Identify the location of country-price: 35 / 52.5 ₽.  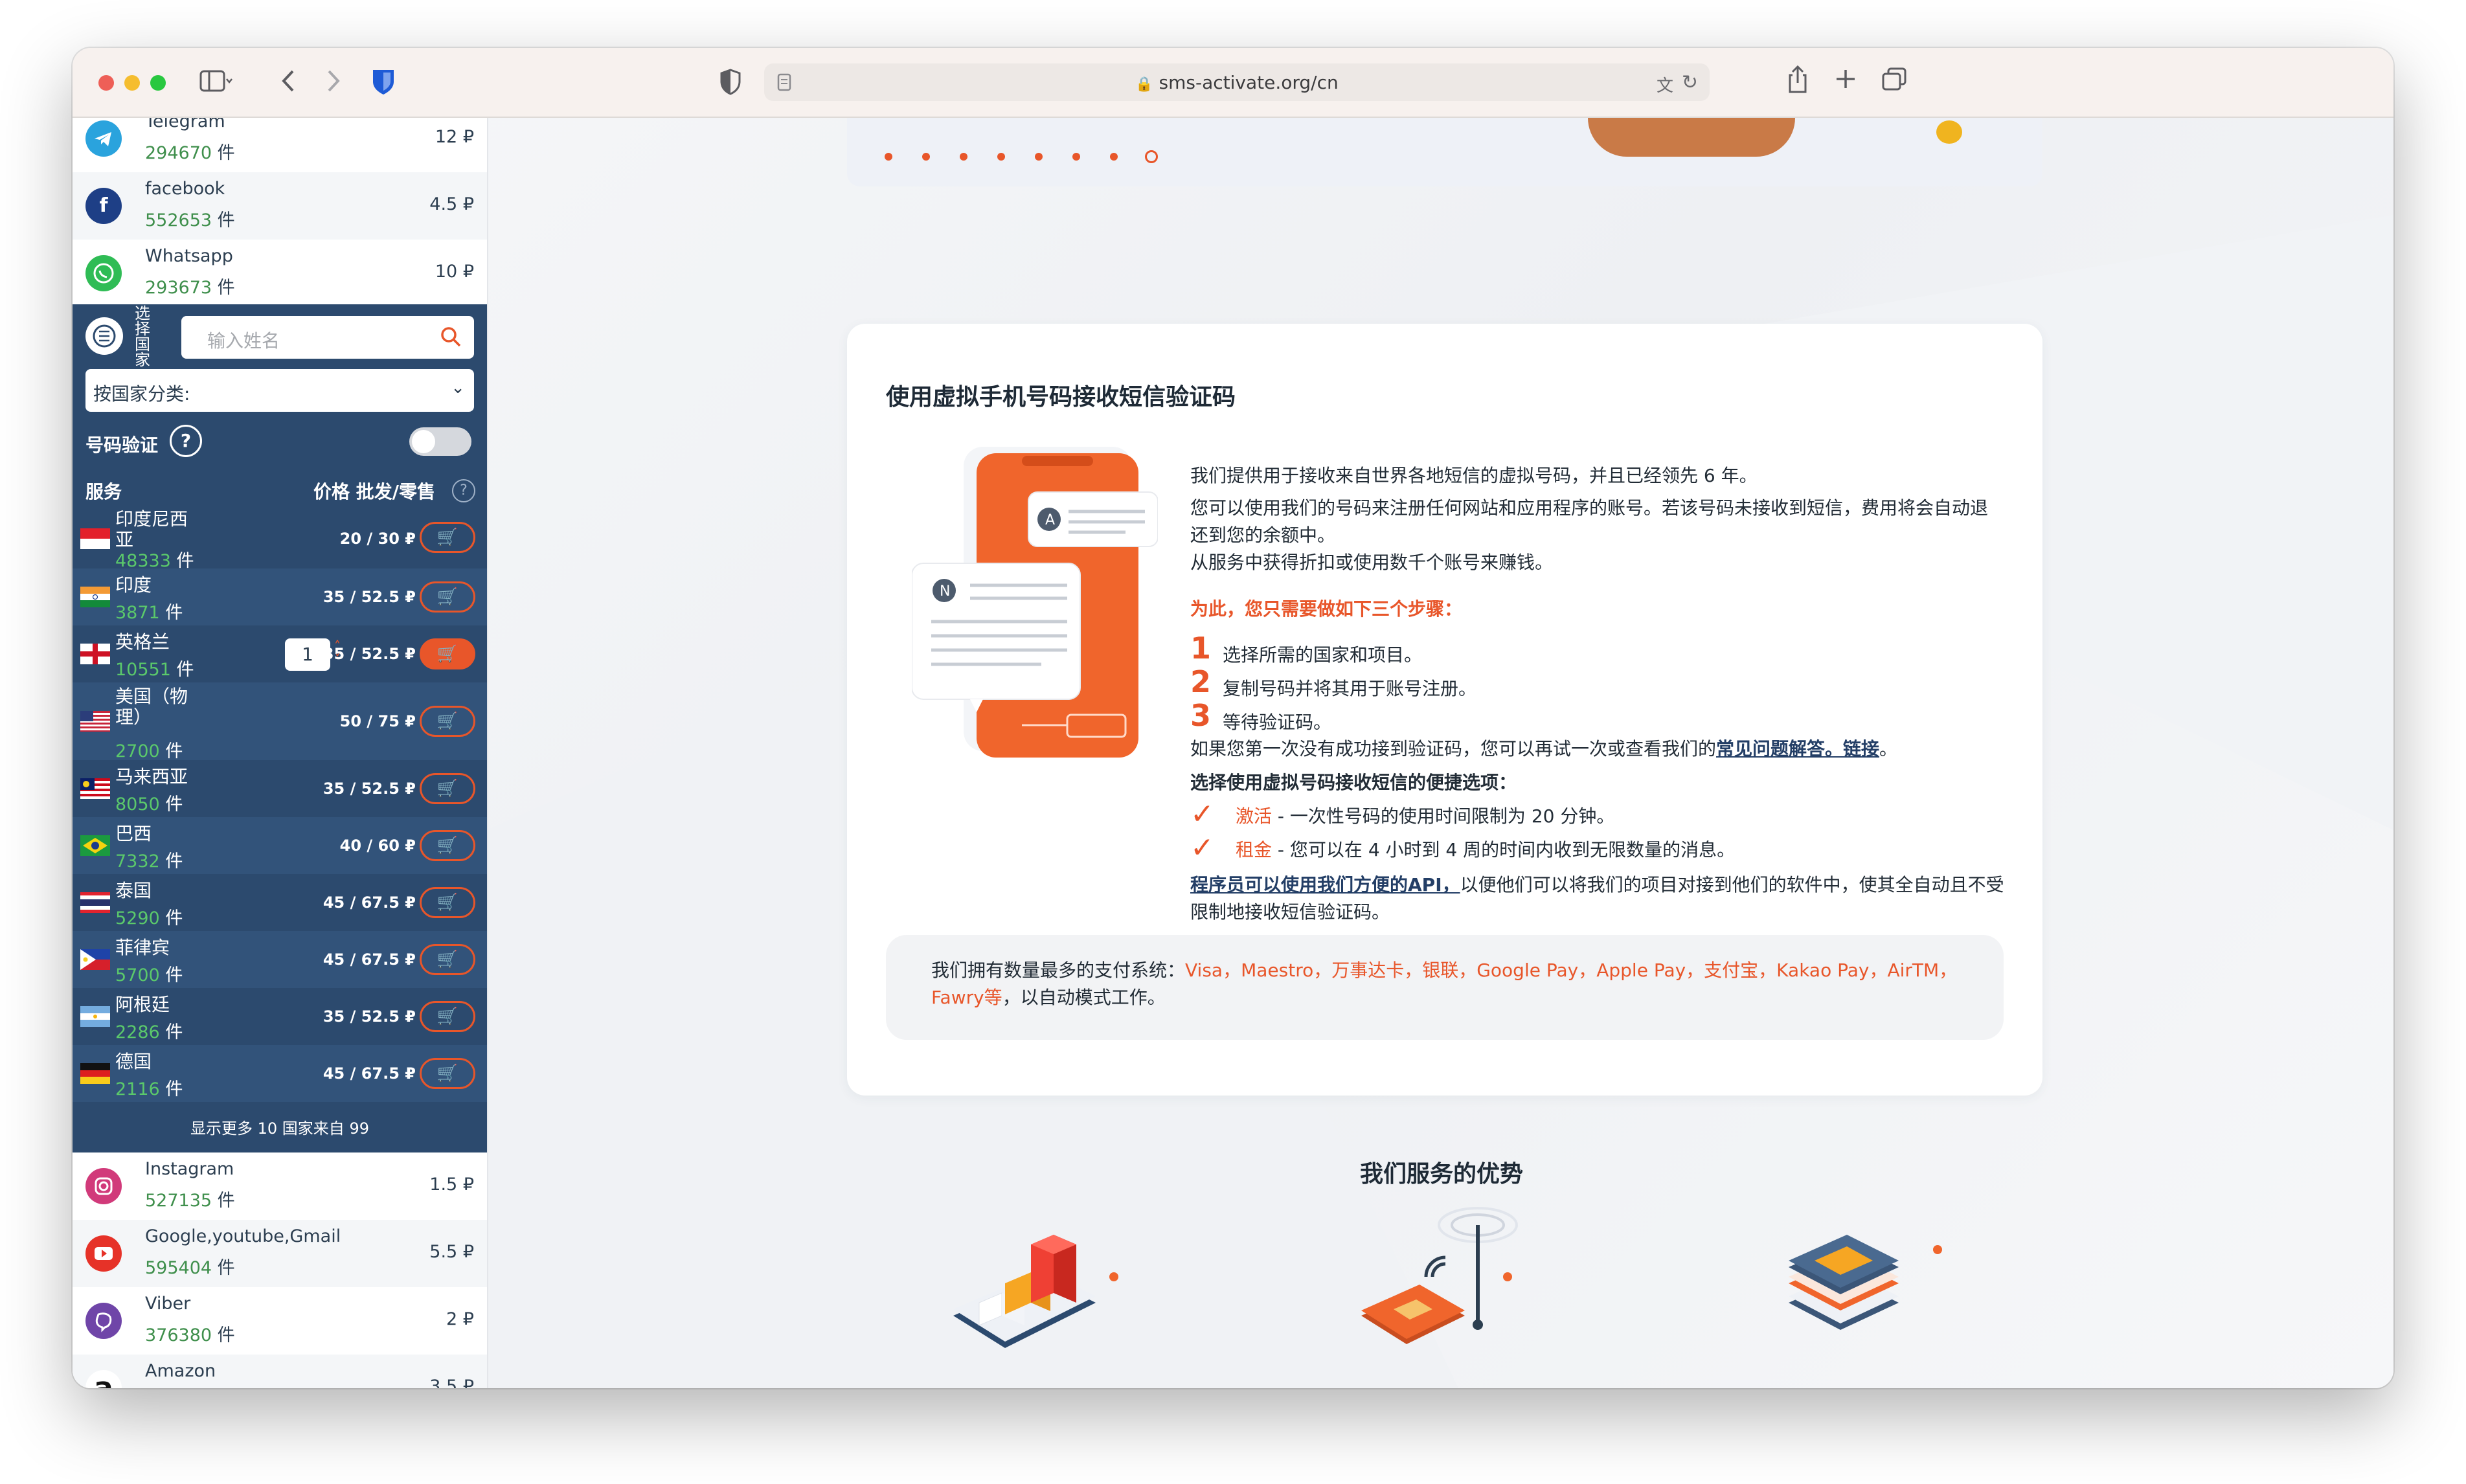
(369, 789).